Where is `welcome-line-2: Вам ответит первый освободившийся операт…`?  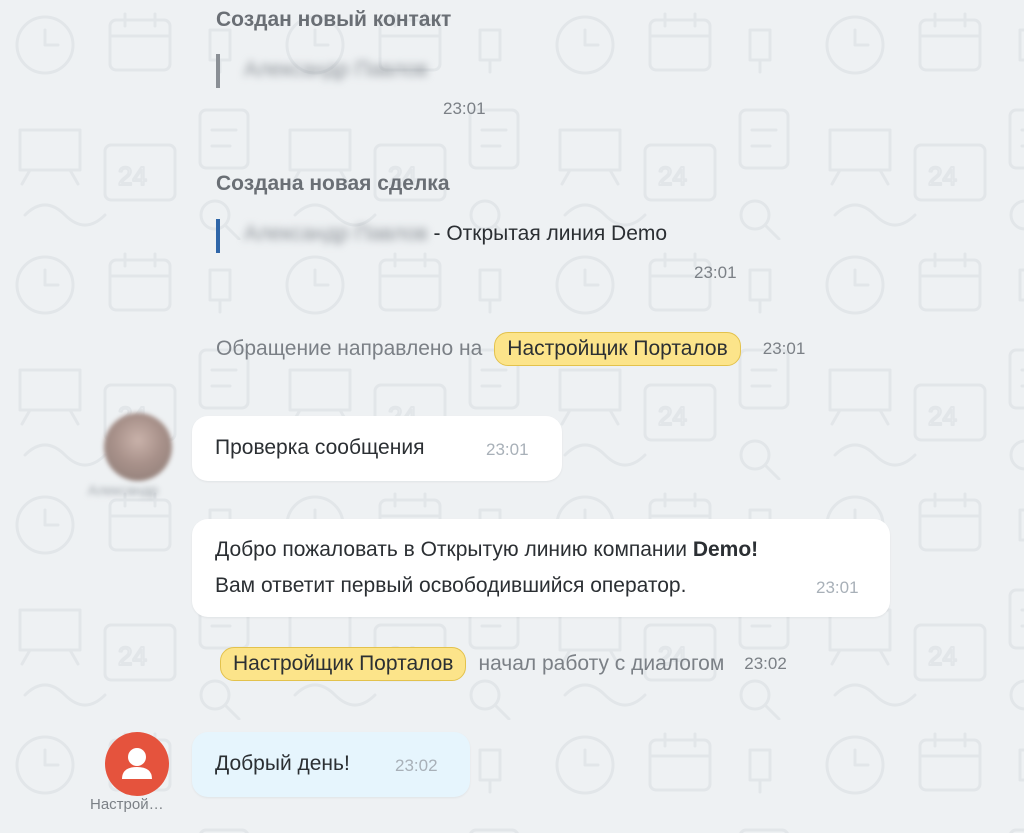
welcome-line-2: Вам ответит первый освободившийся операт… is located at coordinates (451, 585).